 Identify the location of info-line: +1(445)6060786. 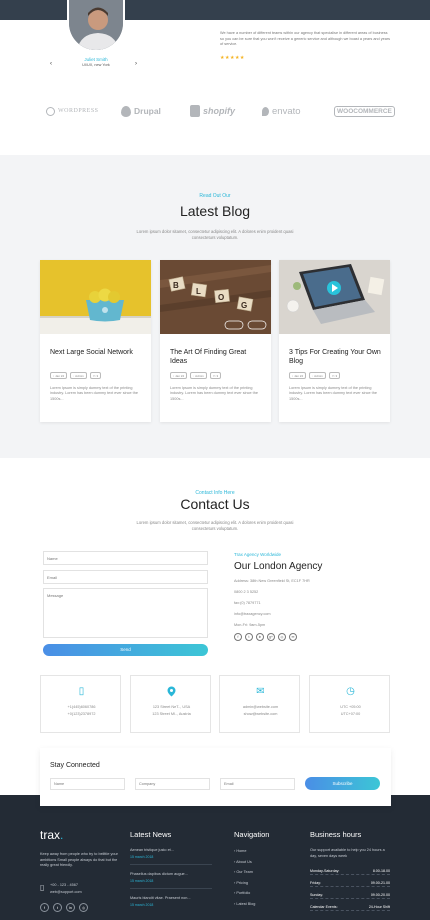
(81, 707).